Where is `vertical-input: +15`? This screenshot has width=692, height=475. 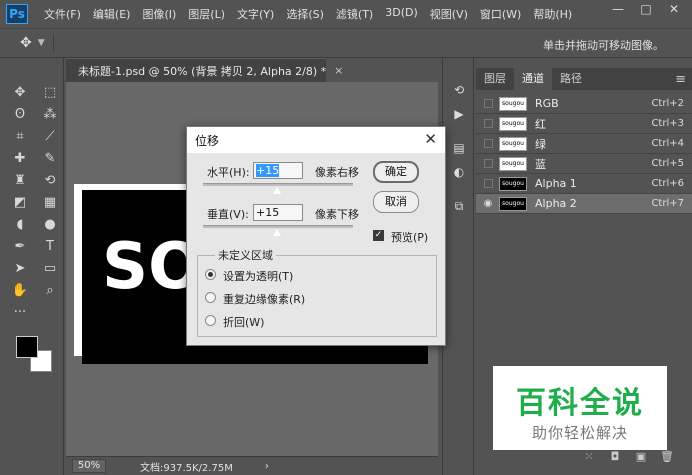 vertical-input: +15 is located at coordinates (278, 212).